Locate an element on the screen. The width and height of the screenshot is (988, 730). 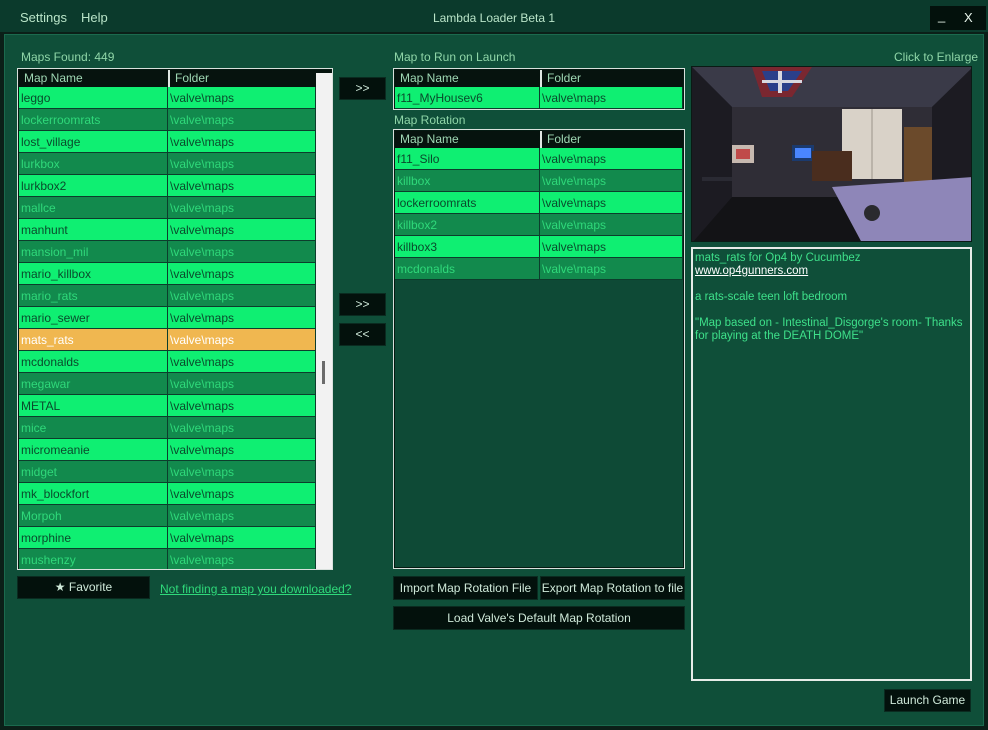
map-name-cell: mansion_mil is located at coordinates (93, 252).